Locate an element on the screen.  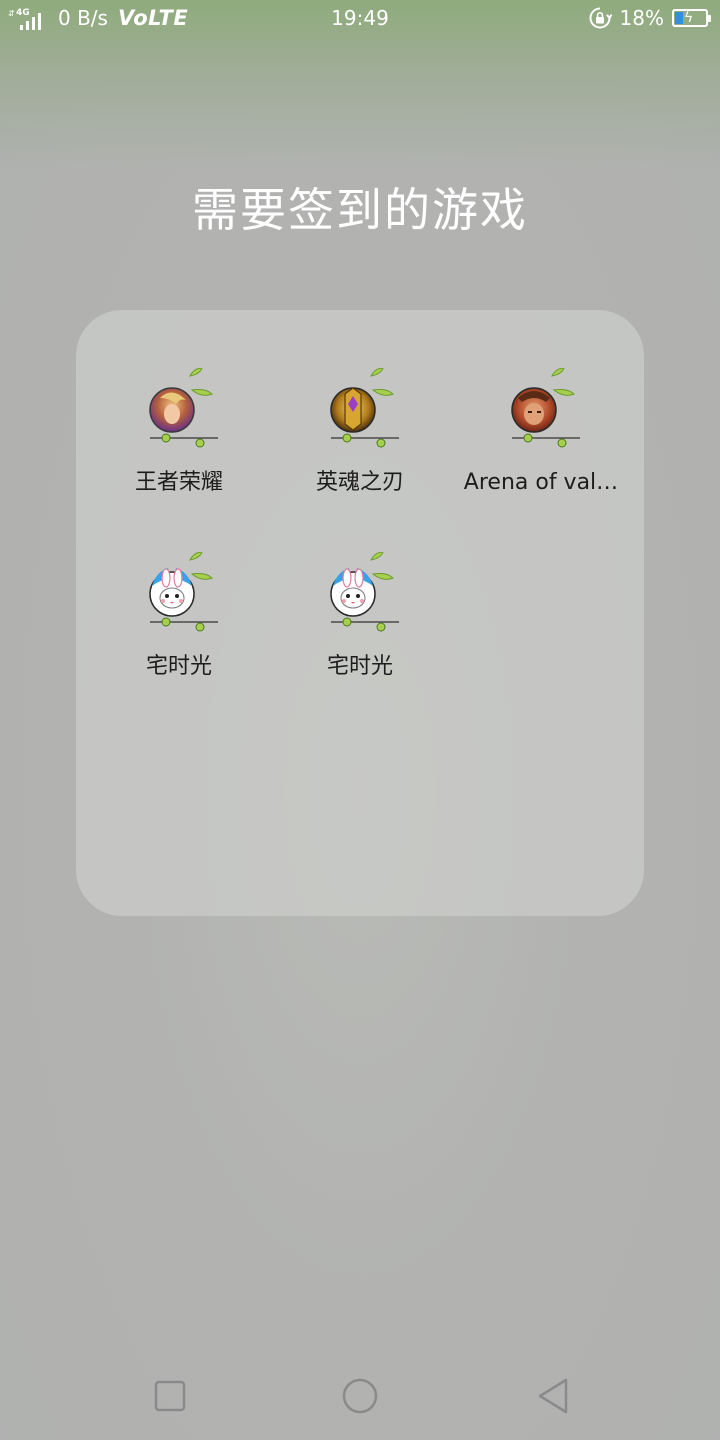
app-item-honor-of-kings: 王者荣耀 is located at coordinates (179, 402).